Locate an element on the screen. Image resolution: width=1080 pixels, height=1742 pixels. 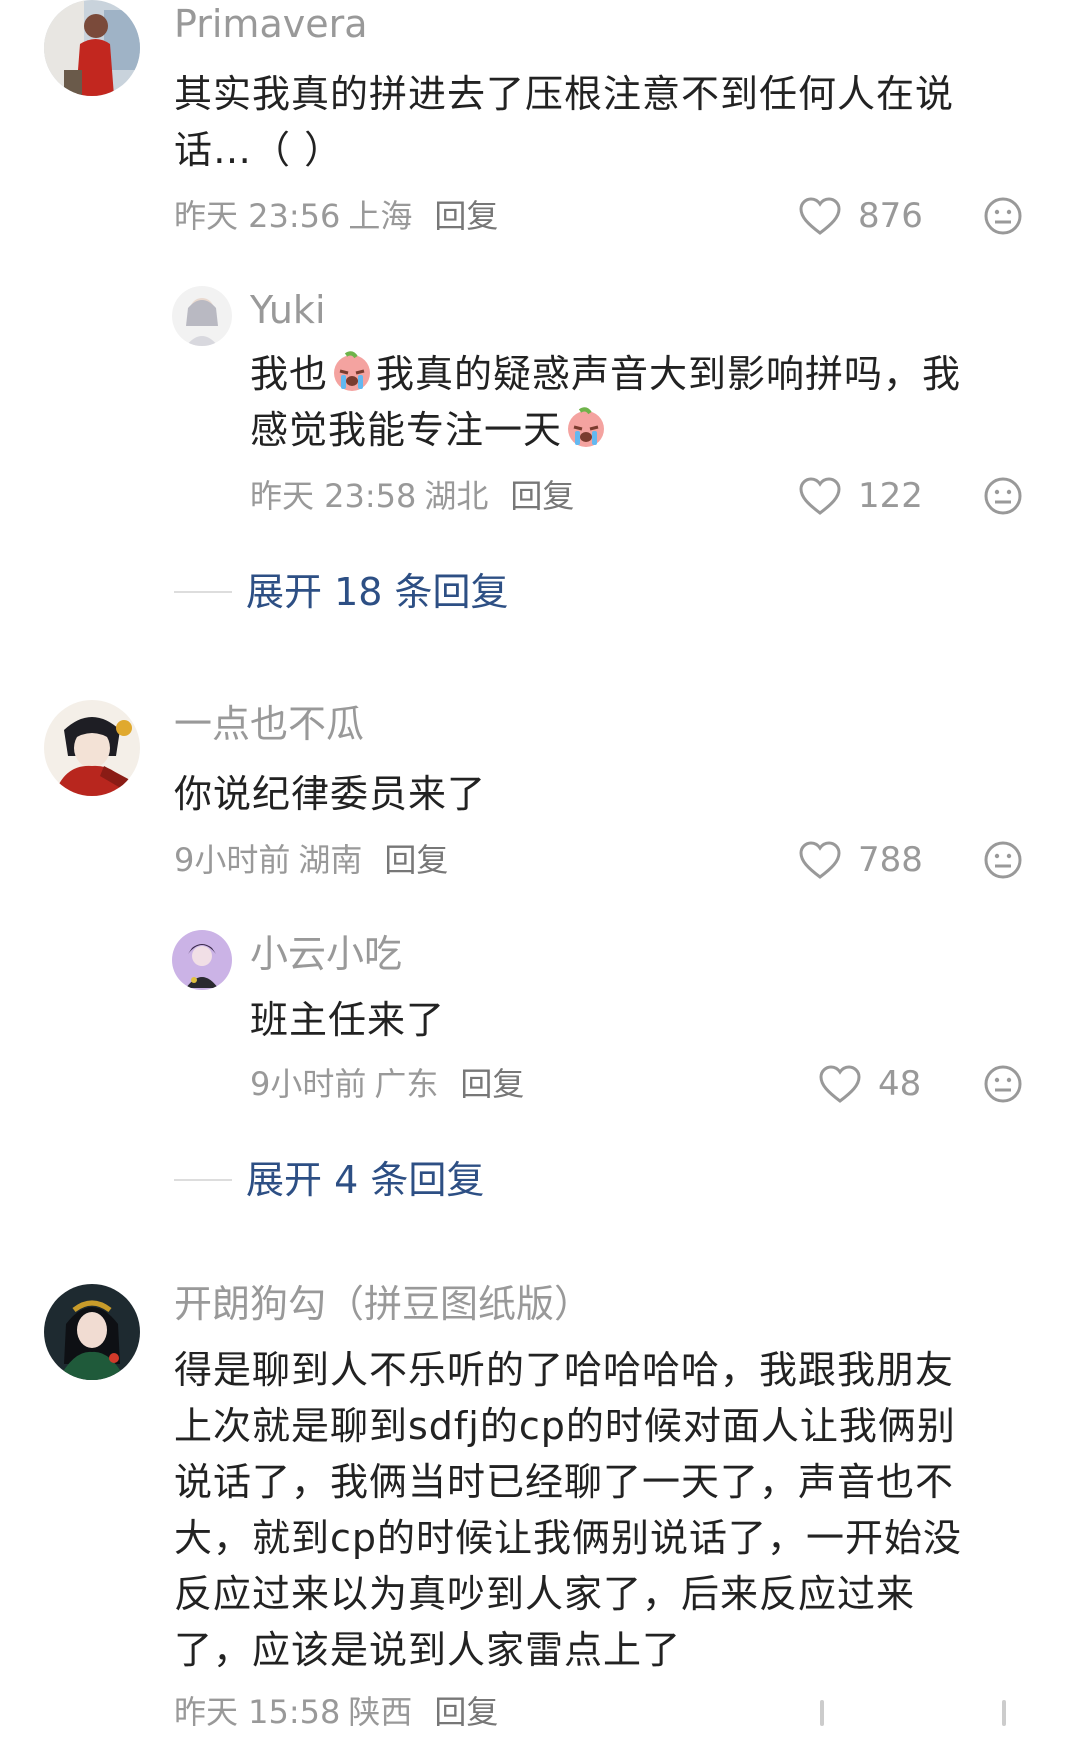
comment-segment: 我真的疑惑声音大到影响拼吗，我 is located at coordinates (669, 374).